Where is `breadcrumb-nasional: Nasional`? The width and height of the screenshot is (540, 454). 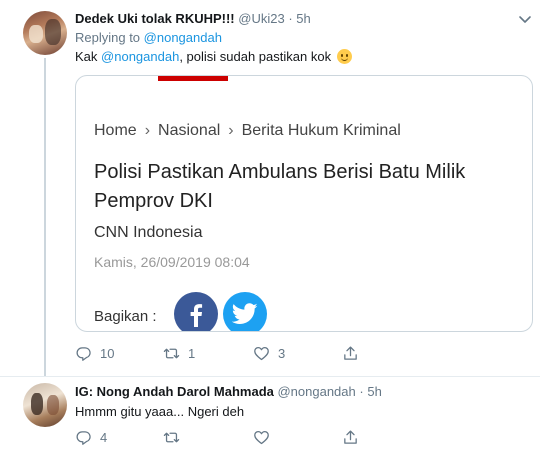
breadcrumb-nasional: Nasional is located at coordinates (189, 130).